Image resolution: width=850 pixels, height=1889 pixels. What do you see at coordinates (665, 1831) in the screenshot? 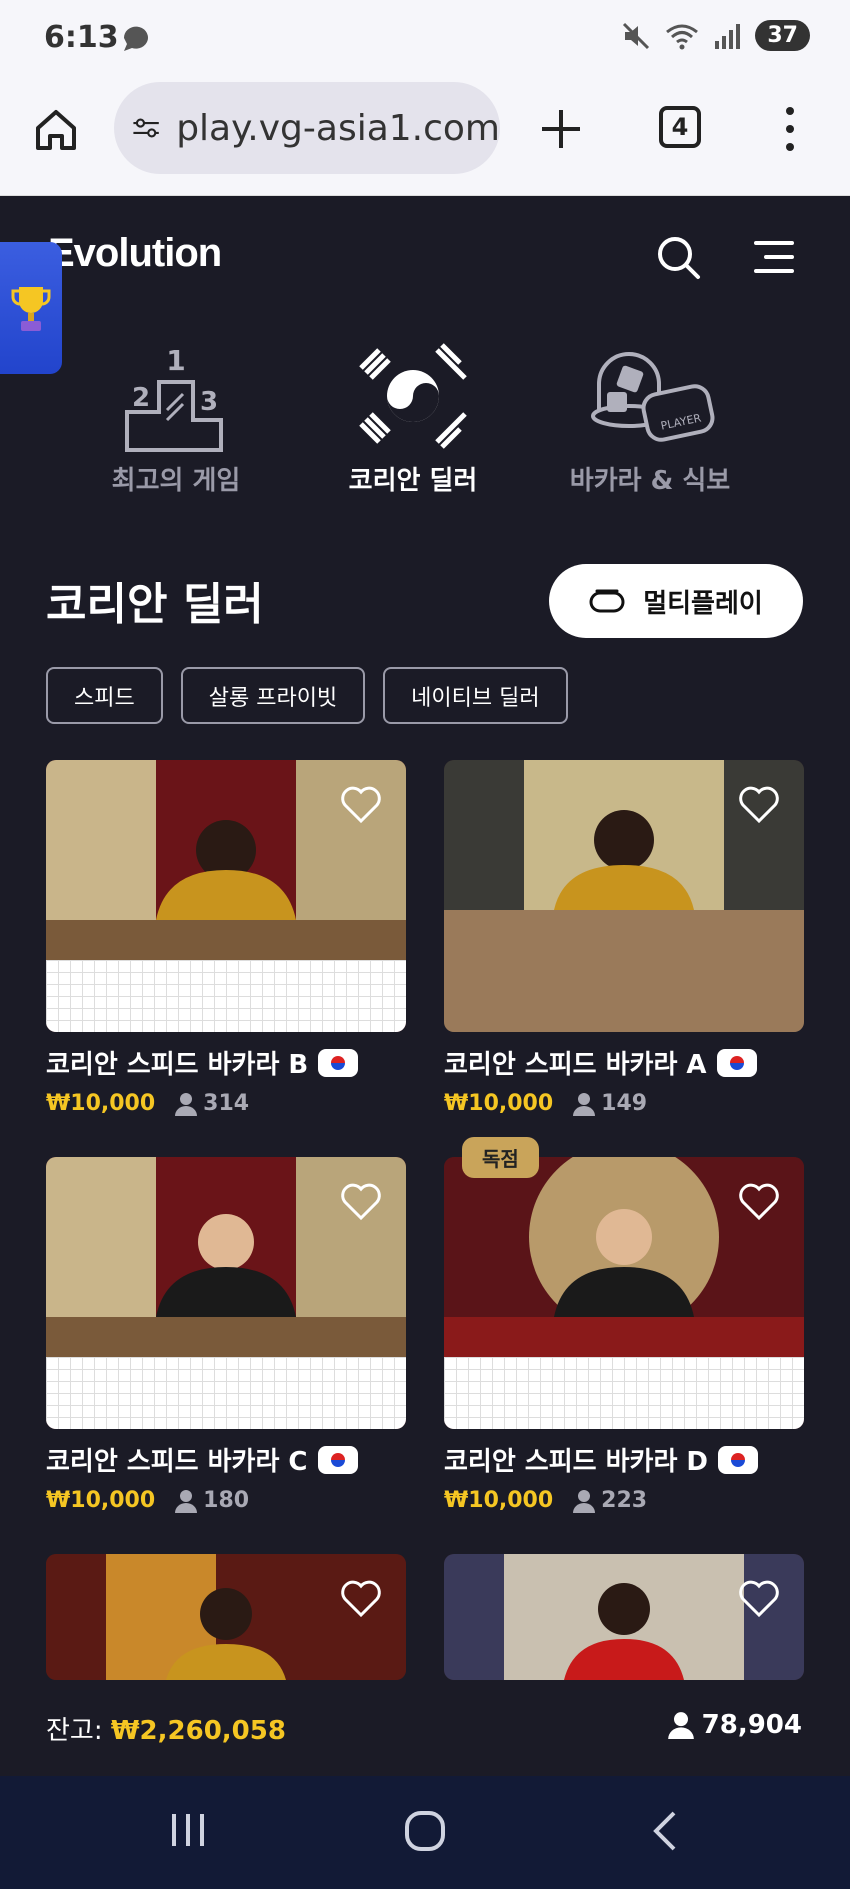
I see `back-icon` at bounding box center [665, 1831].